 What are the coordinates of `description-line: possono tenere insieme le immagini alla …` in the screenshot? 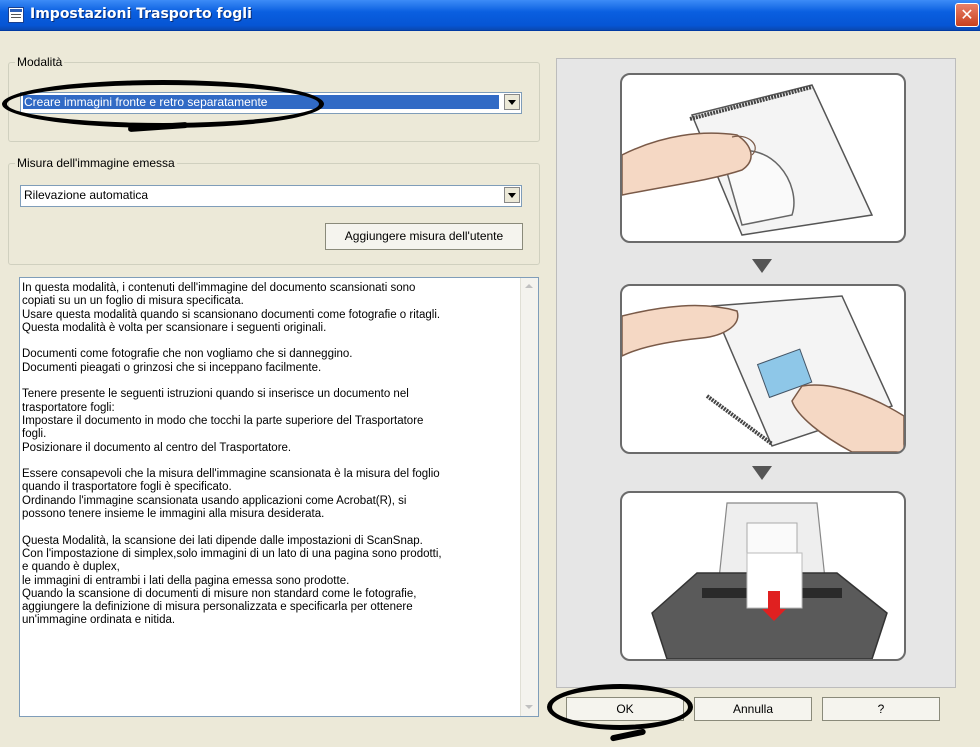 It's located at (173, 514).